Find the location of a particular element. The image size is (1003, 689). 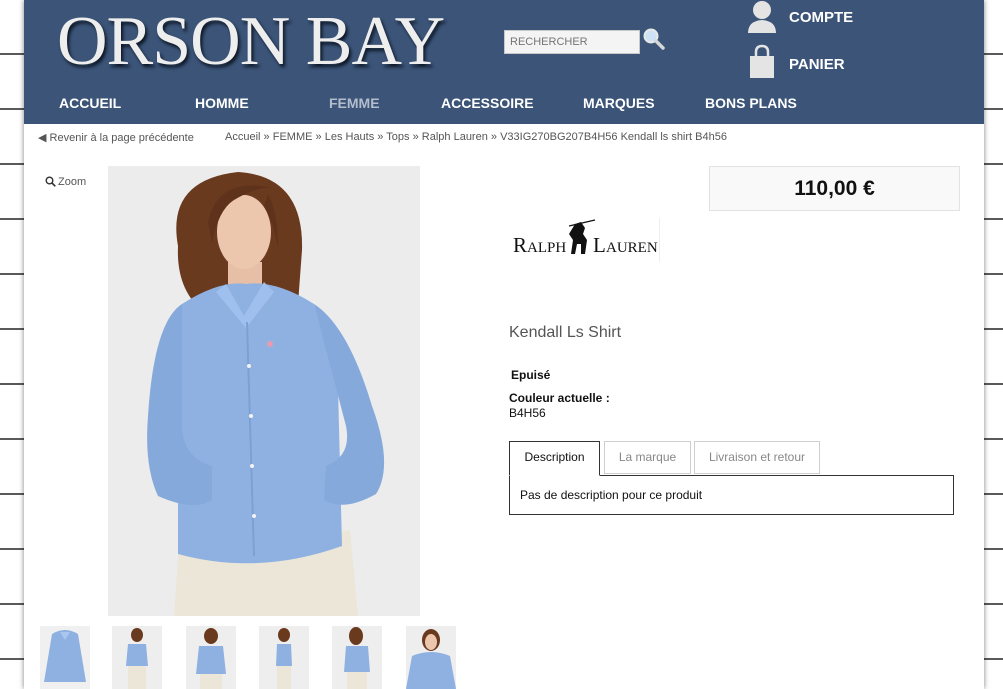

breadcrumb-item-ralph-lauren: Ralph Lauren is located at coordinates (455, 137).